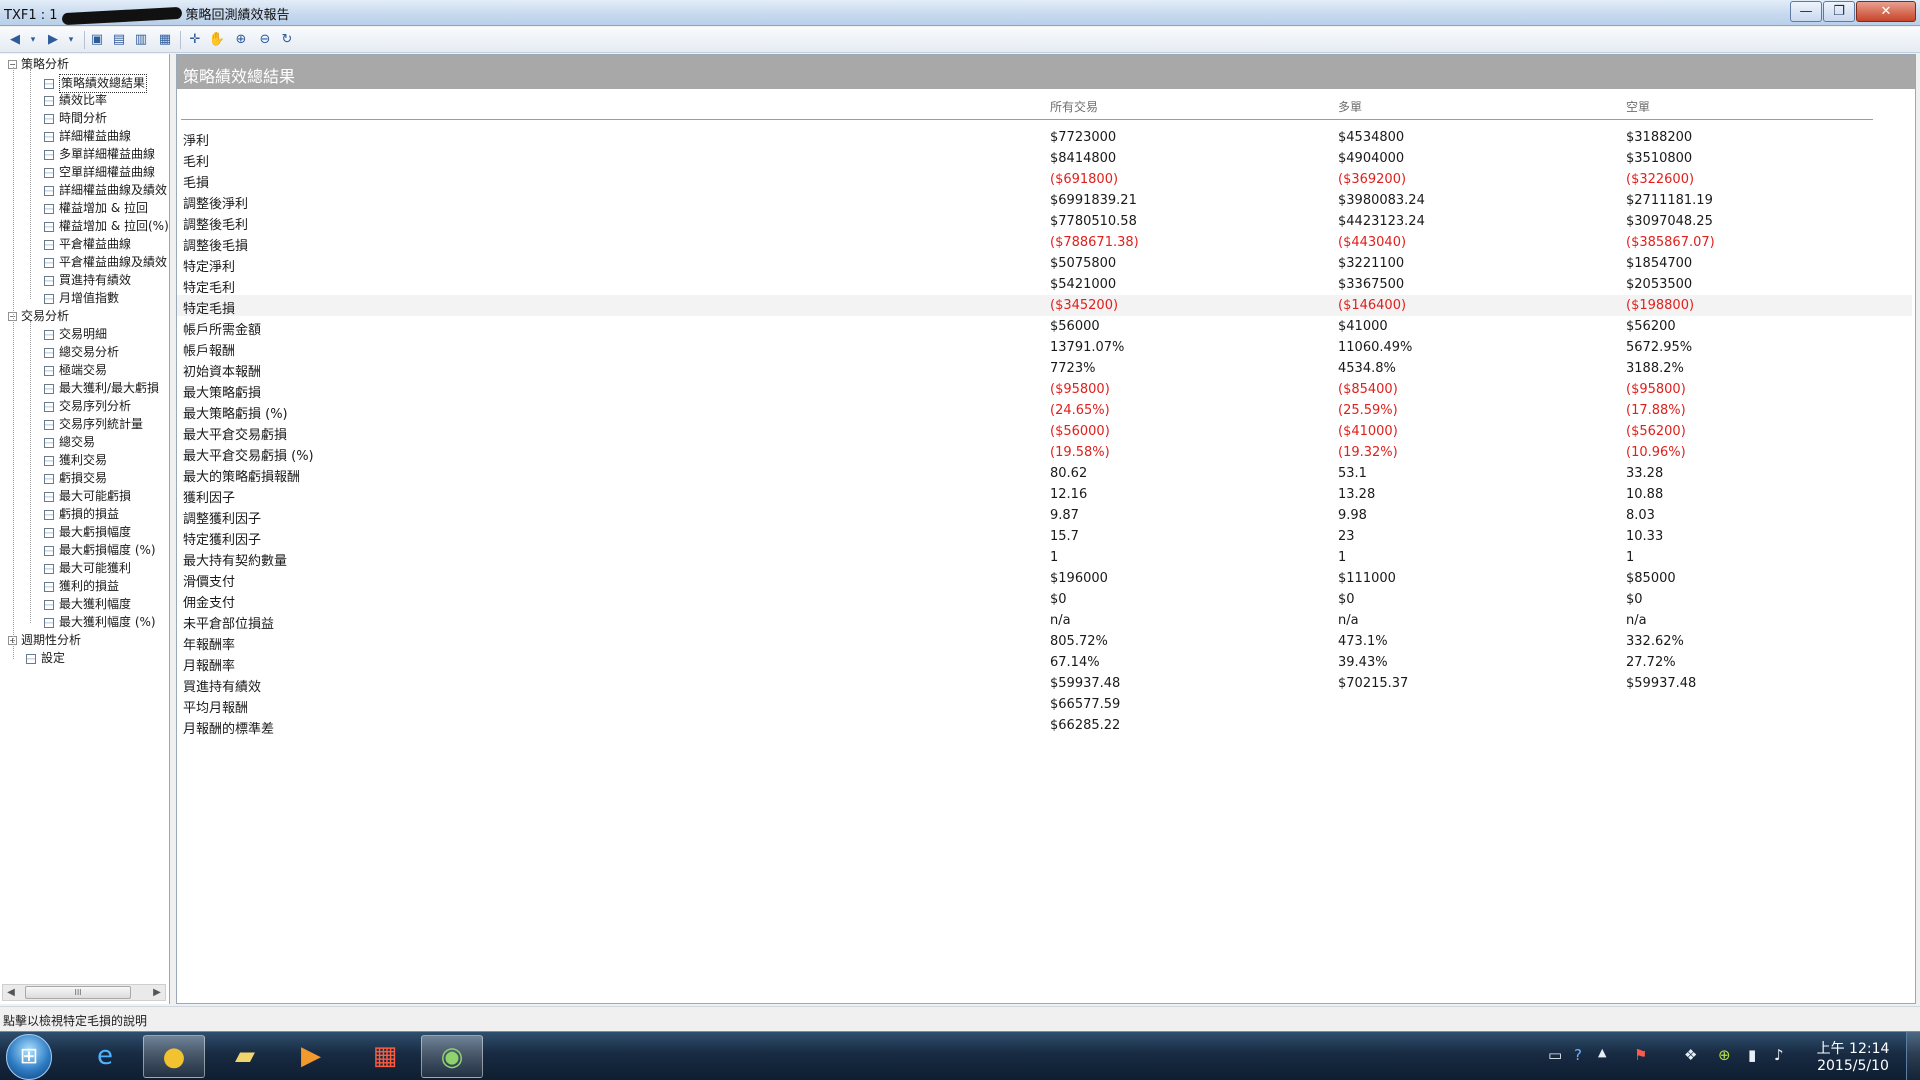  I want to click on tree-horizontal-scrollbar: ◀ III ▶, so click(84, 992).